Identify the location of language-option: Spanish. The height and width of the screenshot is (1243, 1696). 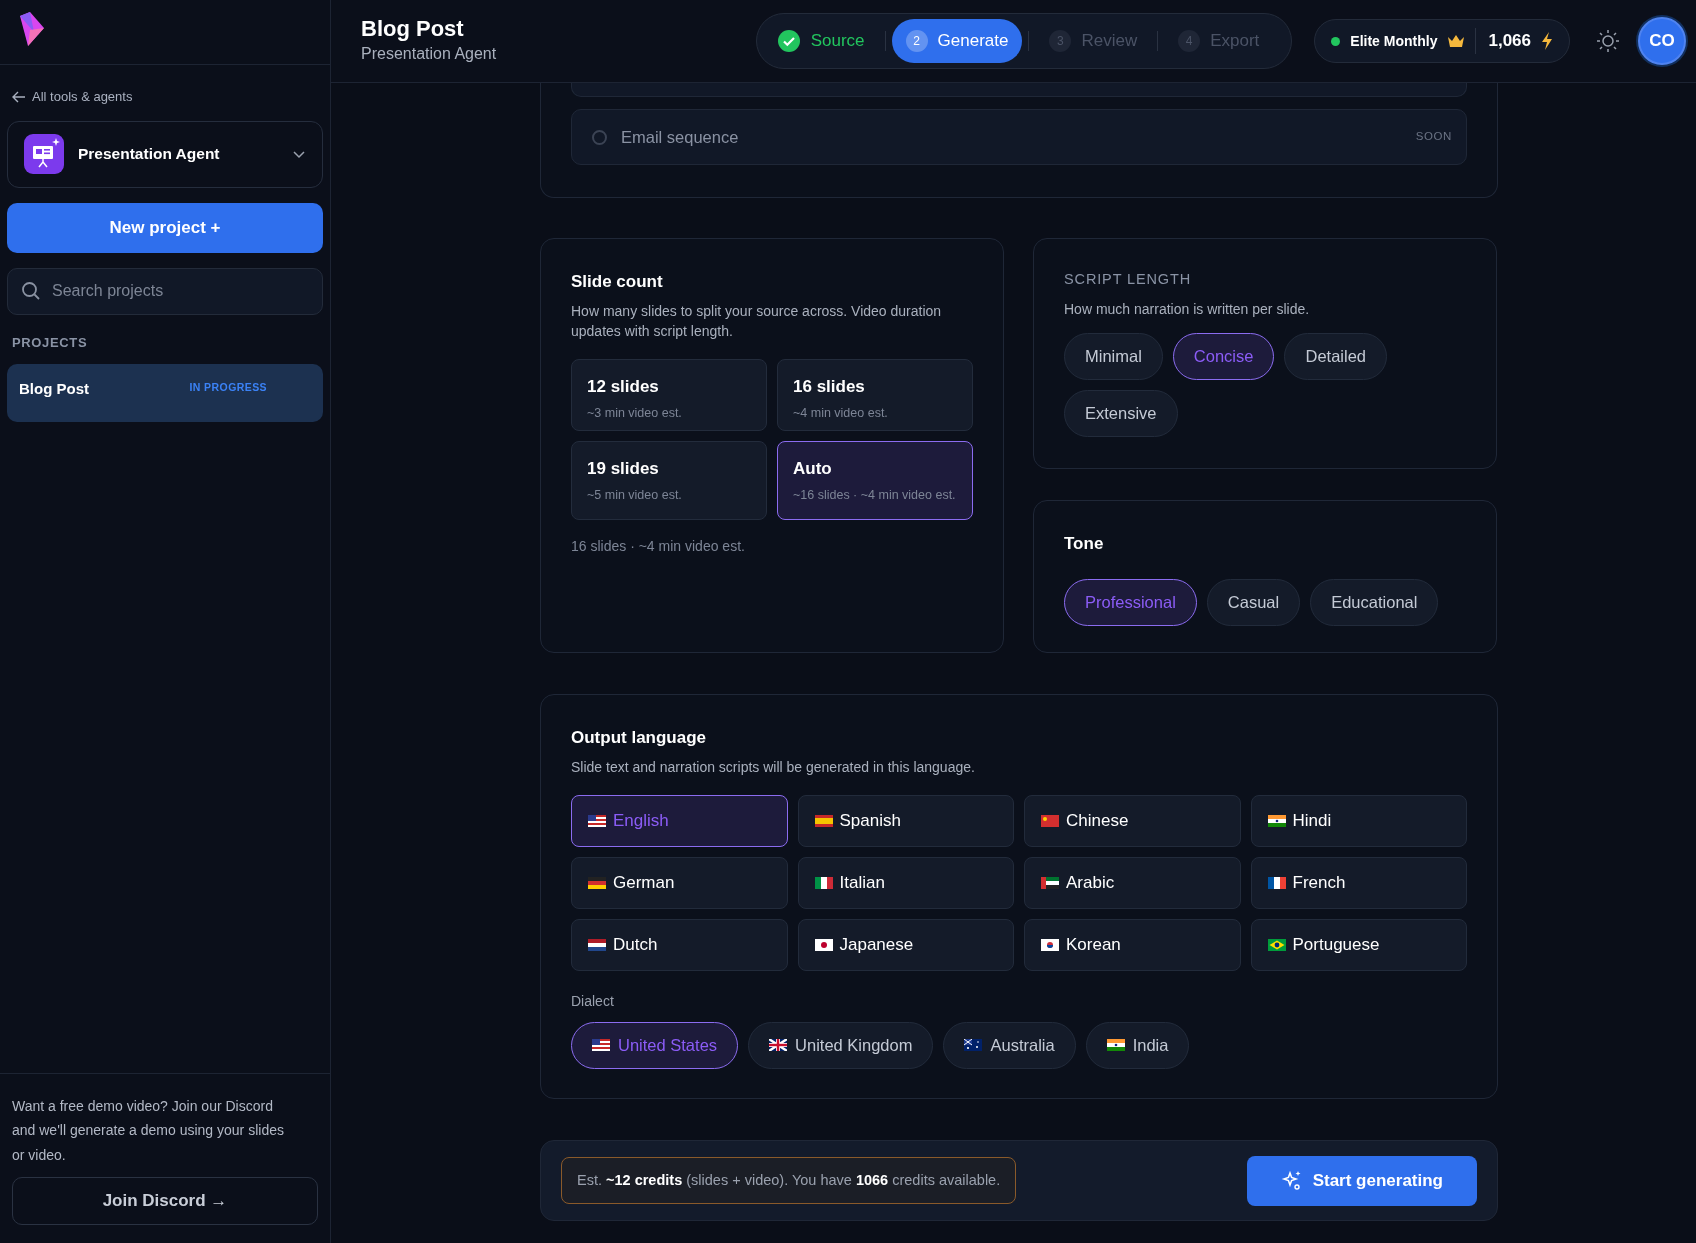
(905, 820).